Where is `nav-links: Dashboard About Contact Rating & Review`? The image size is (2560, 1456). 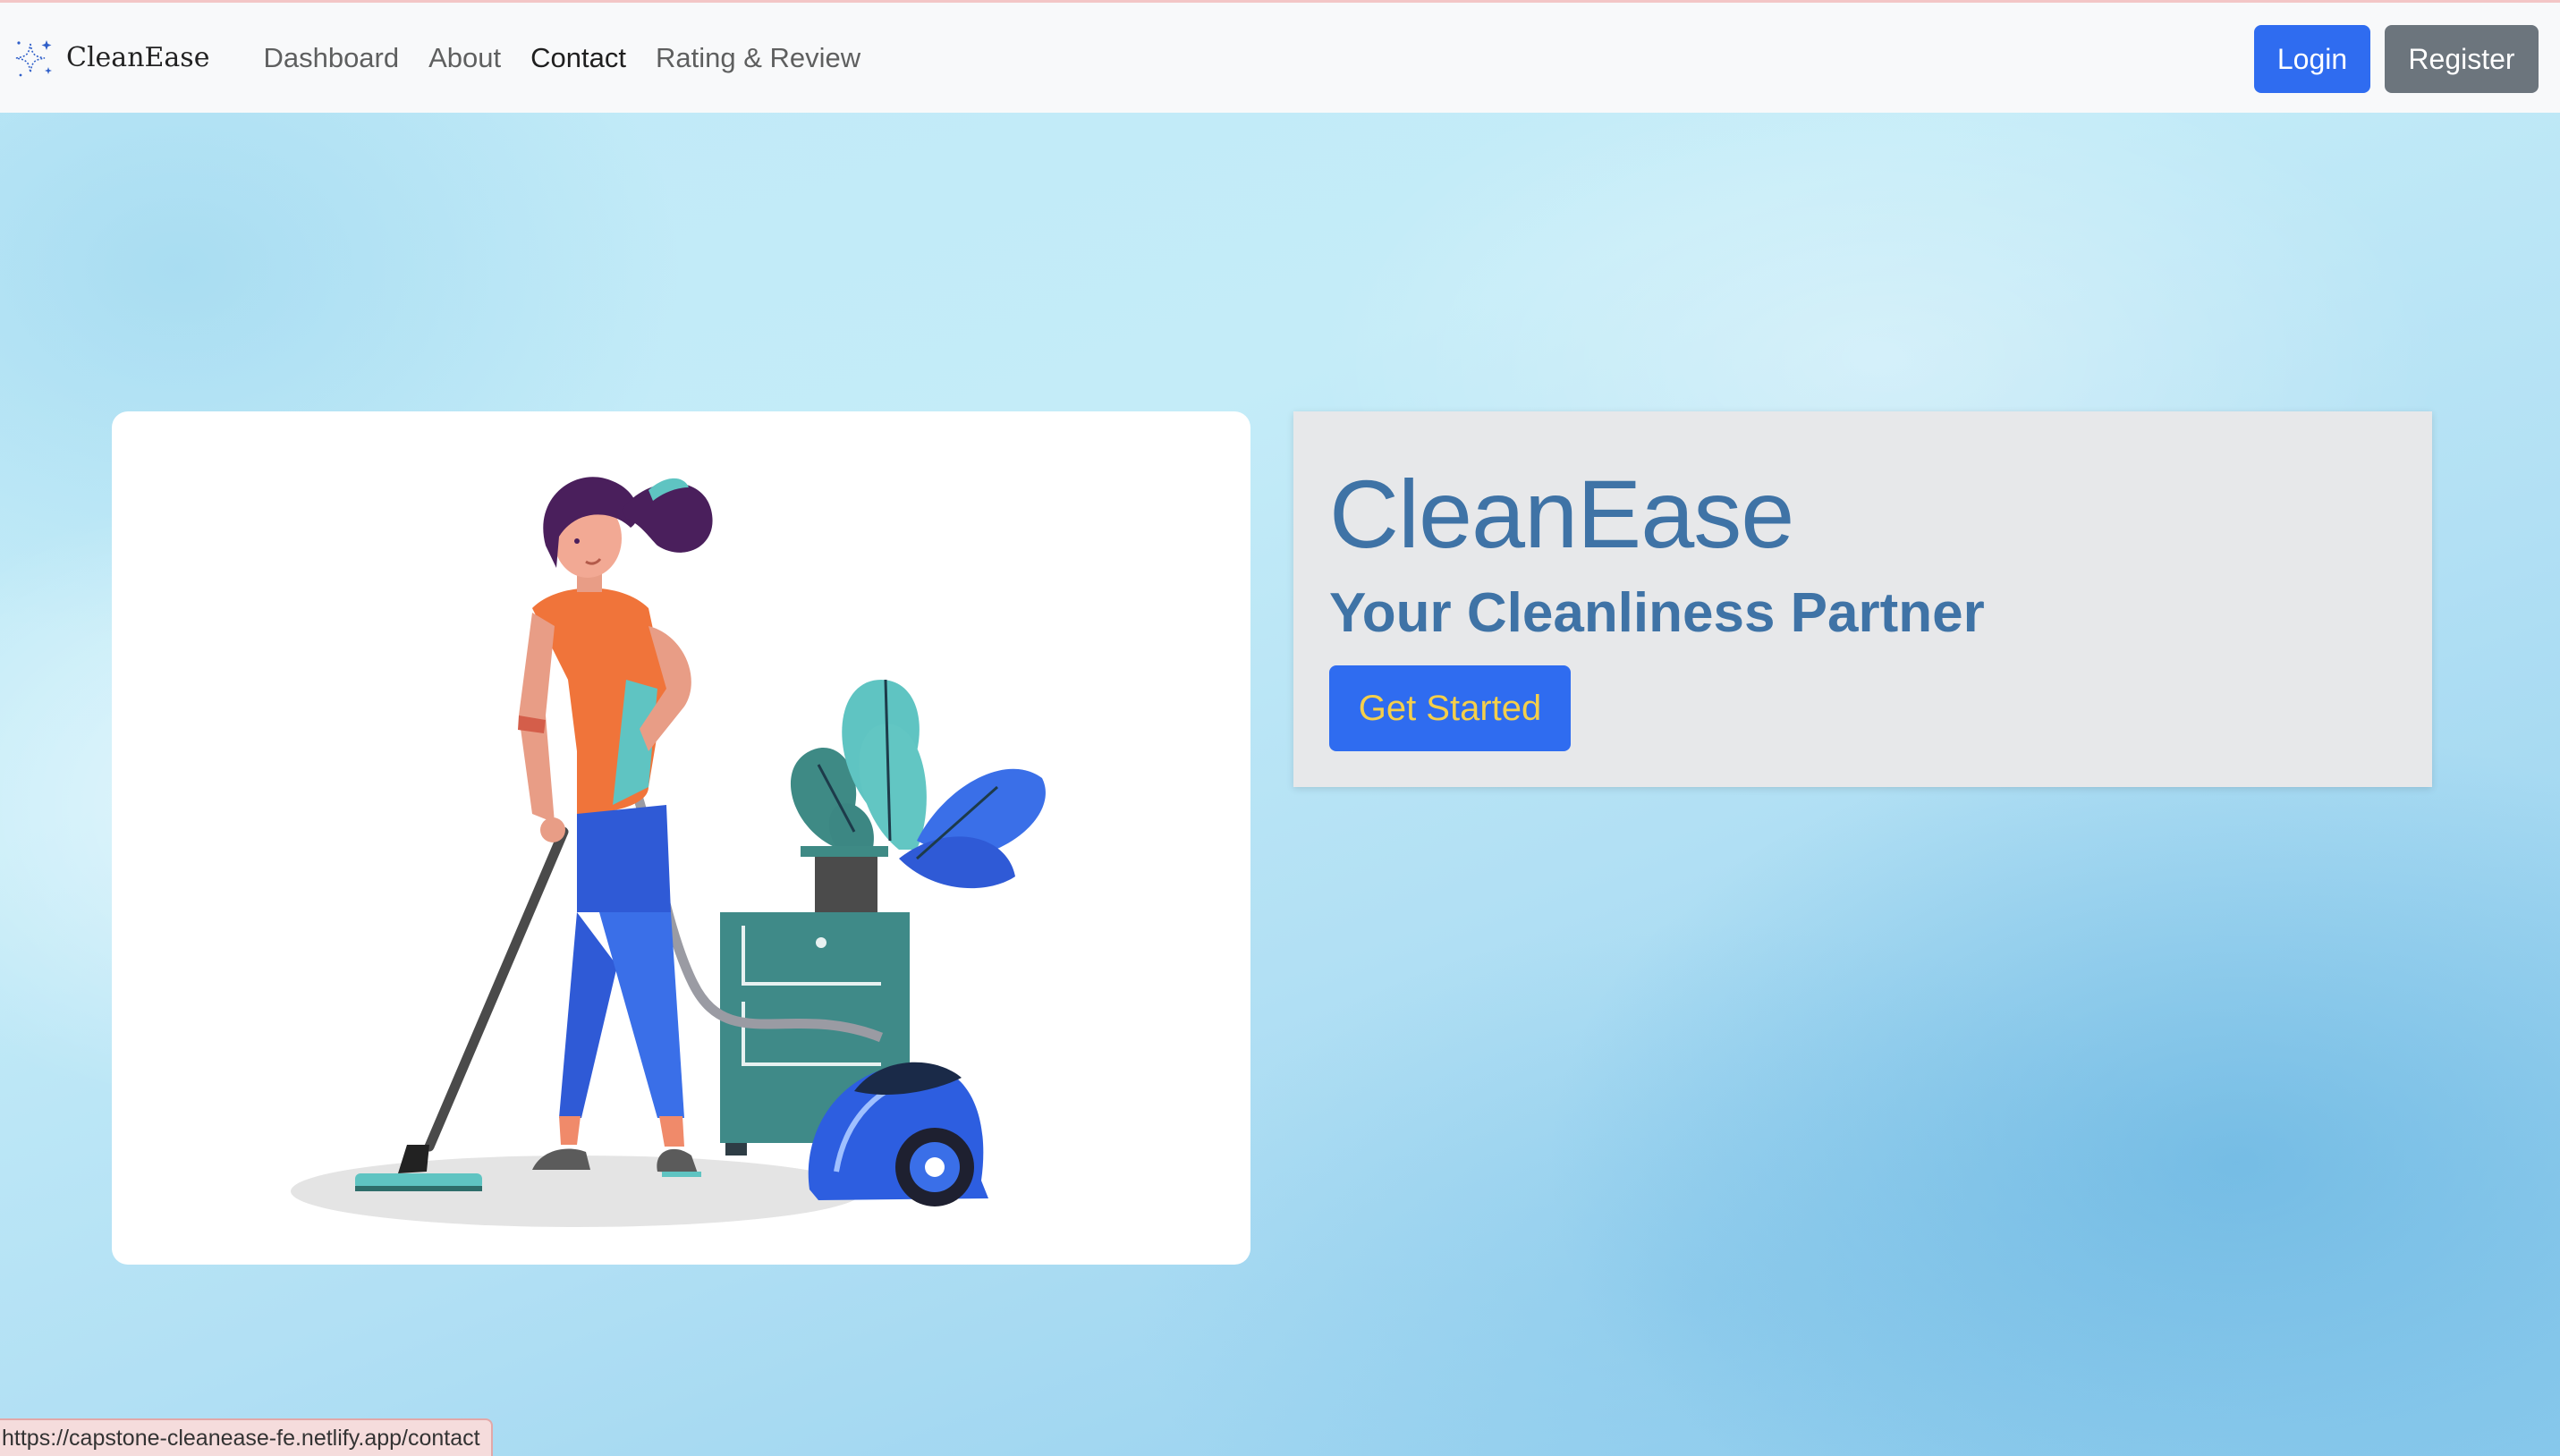 nav-links: Dashboard About Contact Rating & Review is located at coordinates (576, 58).